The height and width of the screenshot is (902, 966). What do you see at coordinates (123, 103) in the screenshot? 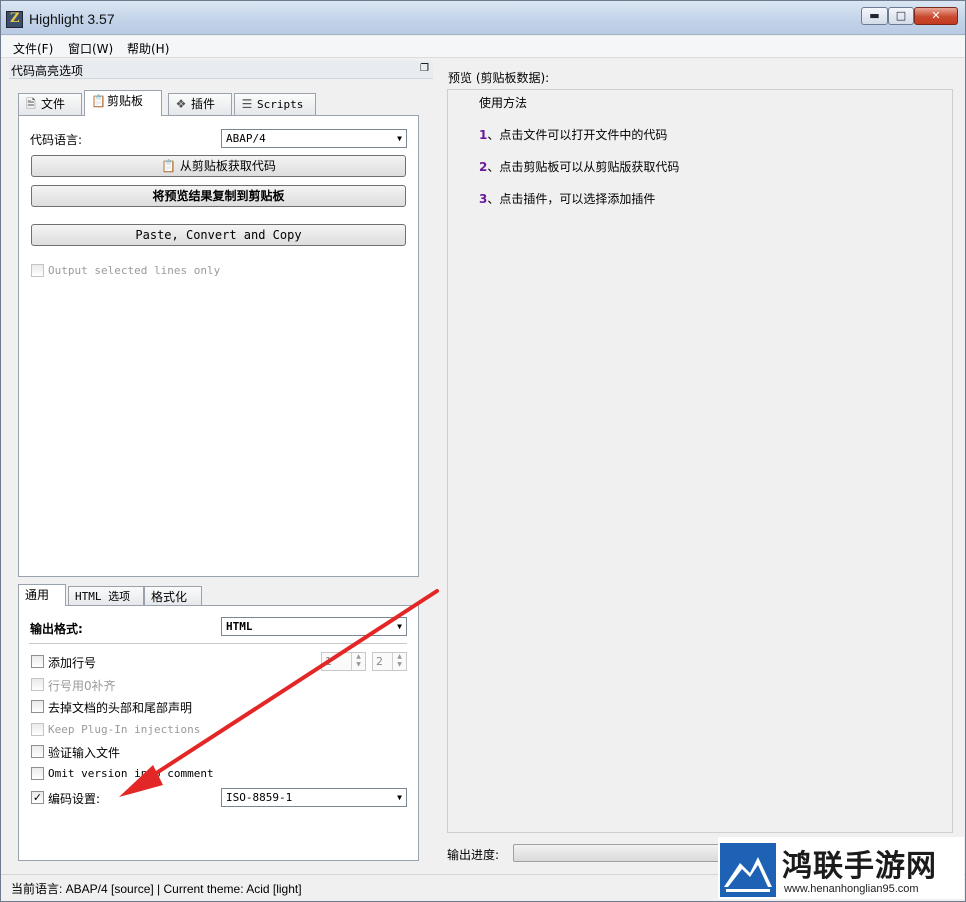
I see `tab-clipboard: 📋剪贴板` at bounding box center [123, 103].